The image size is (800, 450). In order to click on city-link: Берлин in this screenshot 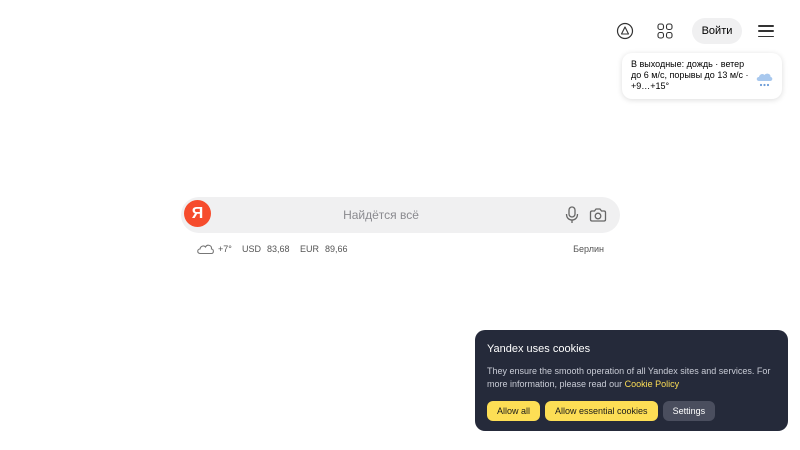, I will do `click(588, 249)`.